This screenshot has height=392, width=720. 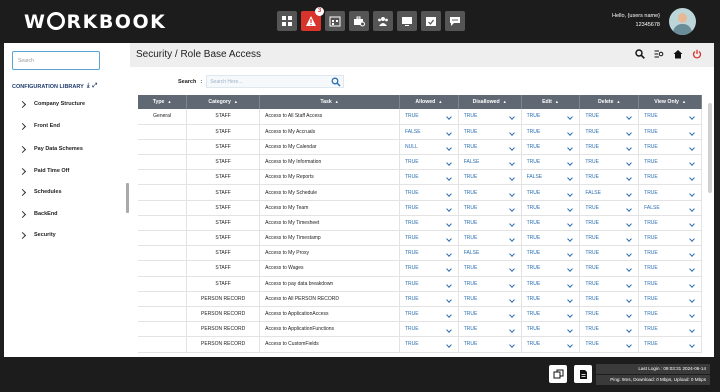 I want to click on filter-list-icon, so click(x=659, y=54).